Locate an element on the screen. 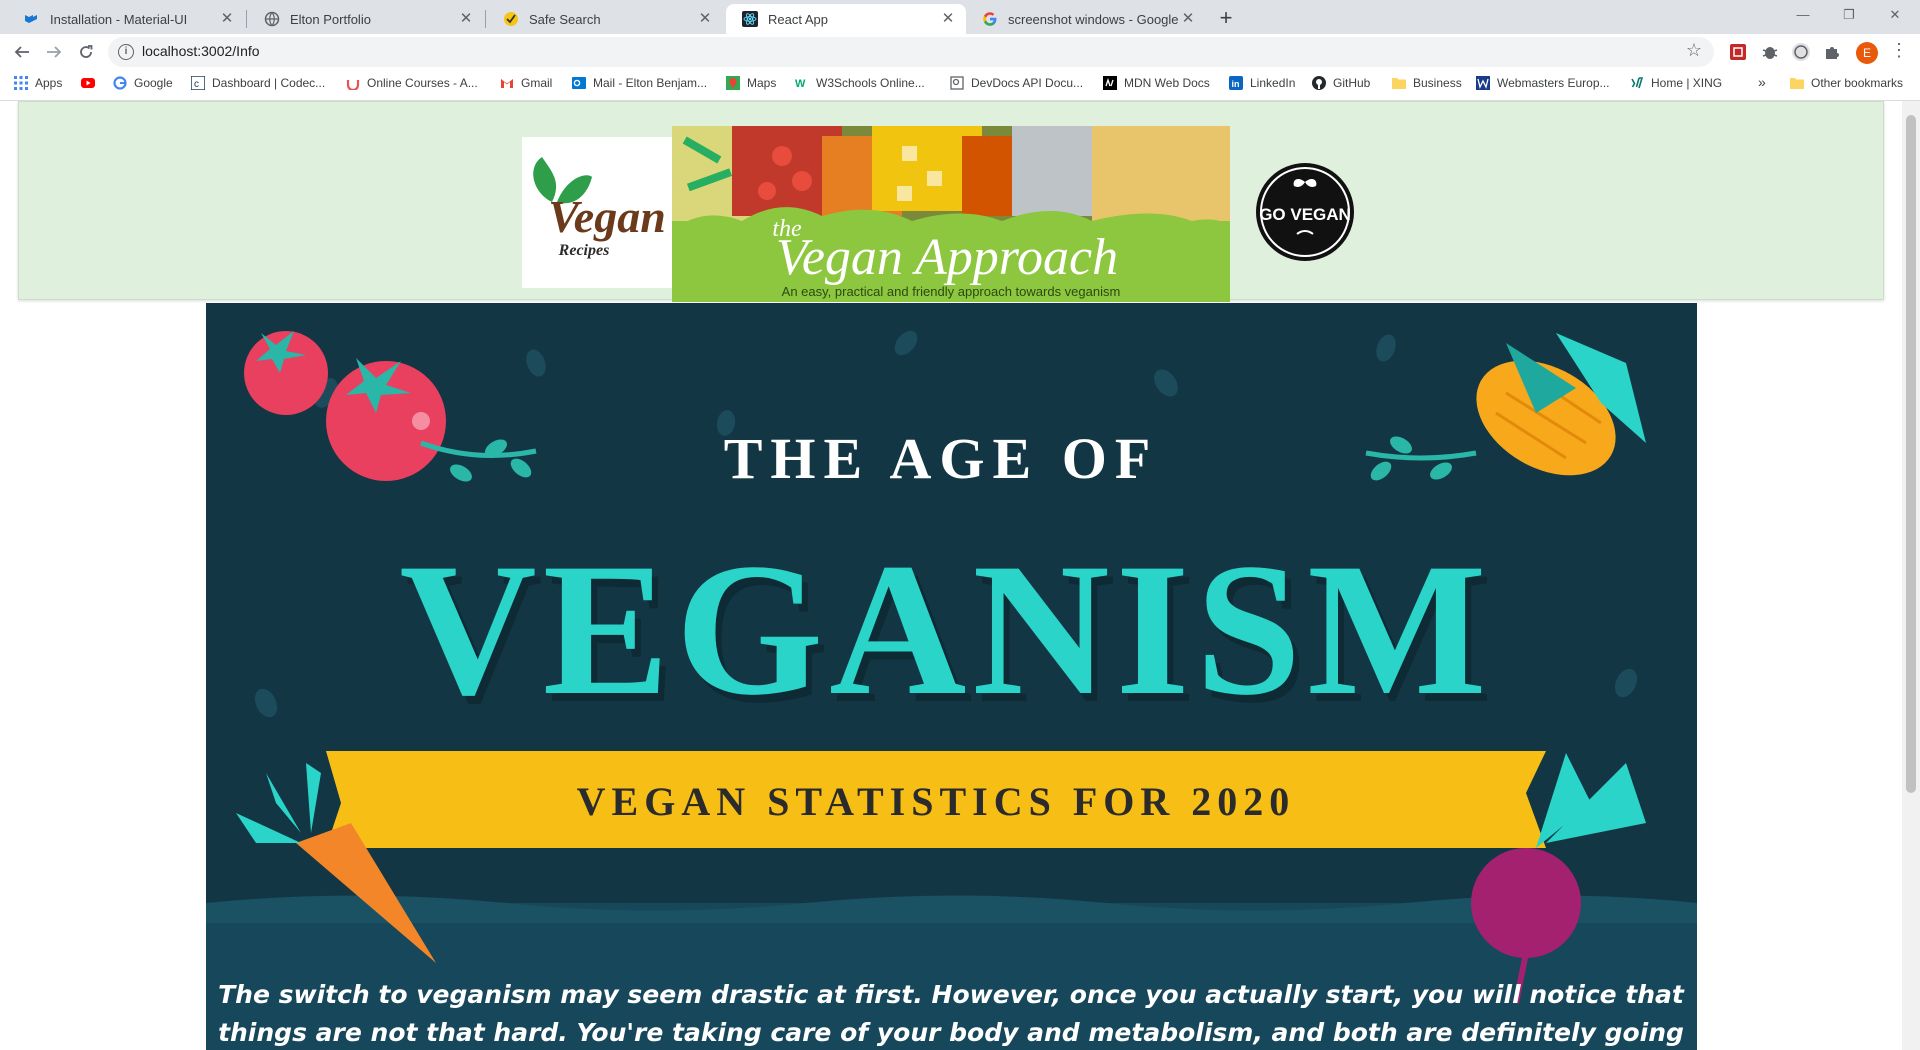 This screenshot has height=1050, width=1920. ribbon-text: VEGAN STATISTICS FOR 2020 is located at coordinates (936, 801).